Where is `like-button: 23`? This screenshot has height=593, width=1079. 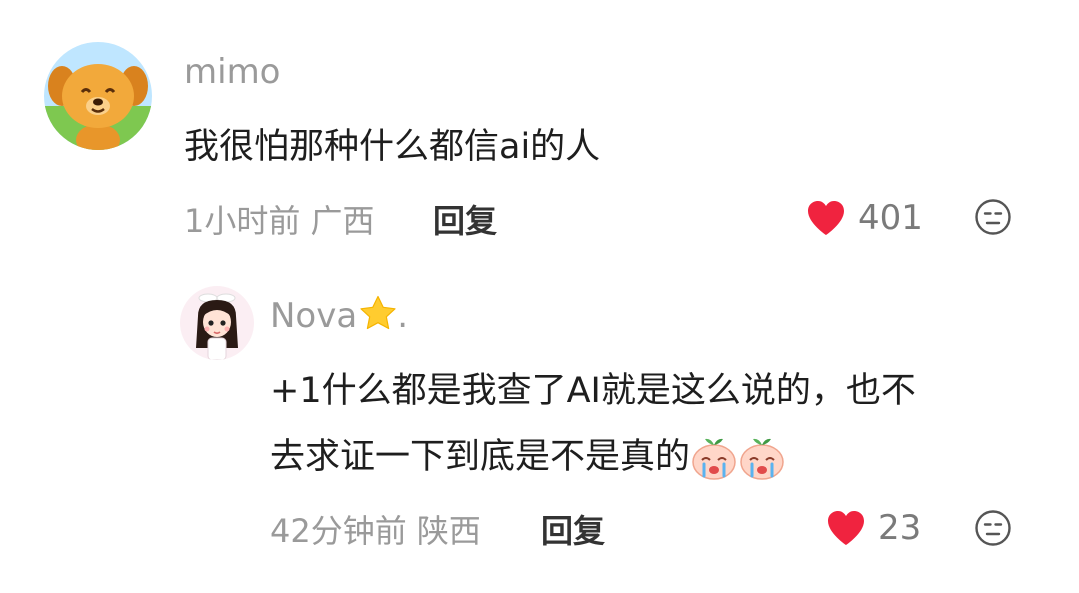 like-button: 23 is located at coordinates (873, 528).